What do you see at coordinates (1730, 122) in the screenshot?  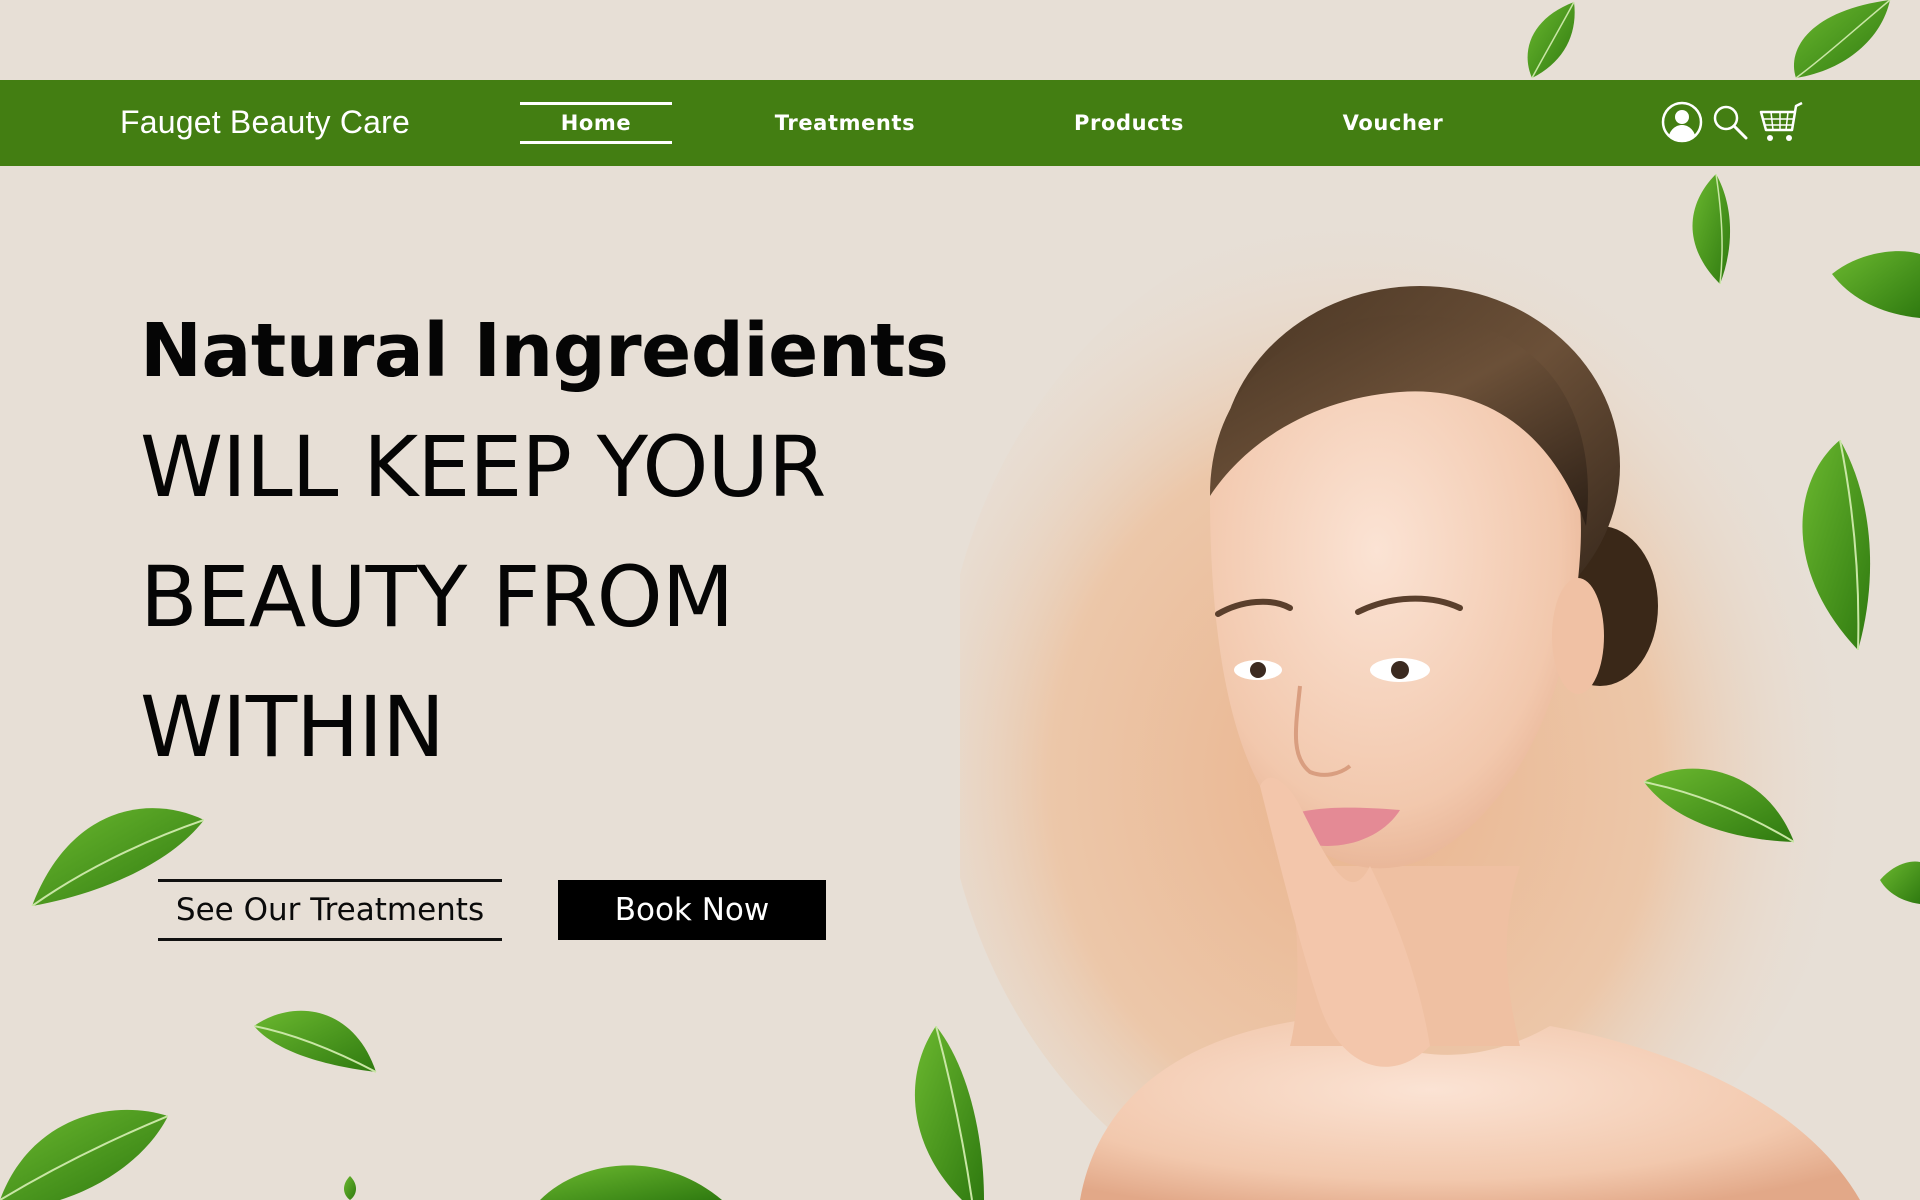 I see `search-icon` at bounding box center [1730, 122].